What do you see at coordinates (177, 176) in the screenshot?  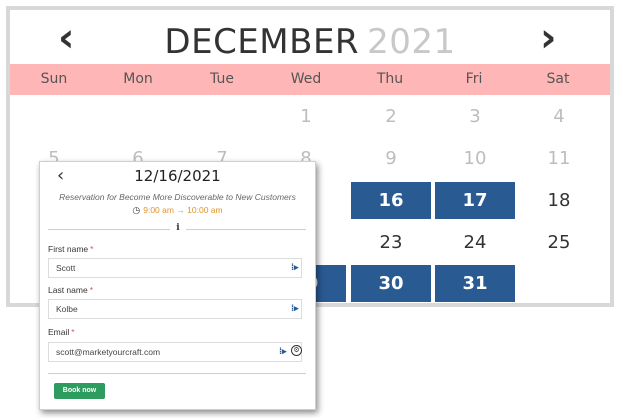 I see `popup-date: 12/16/2021` at bounding box center [177, 176].